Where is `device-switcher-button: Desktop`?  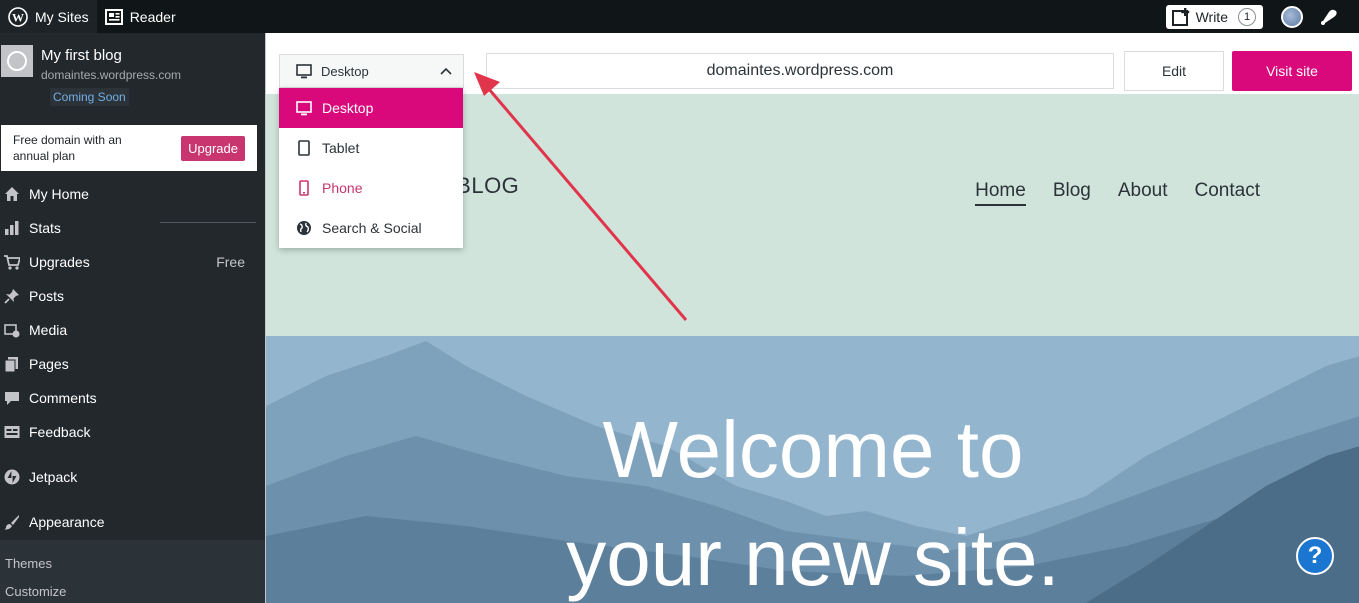
device-switcher-button: Desktop is located at coordinates (371, 71).